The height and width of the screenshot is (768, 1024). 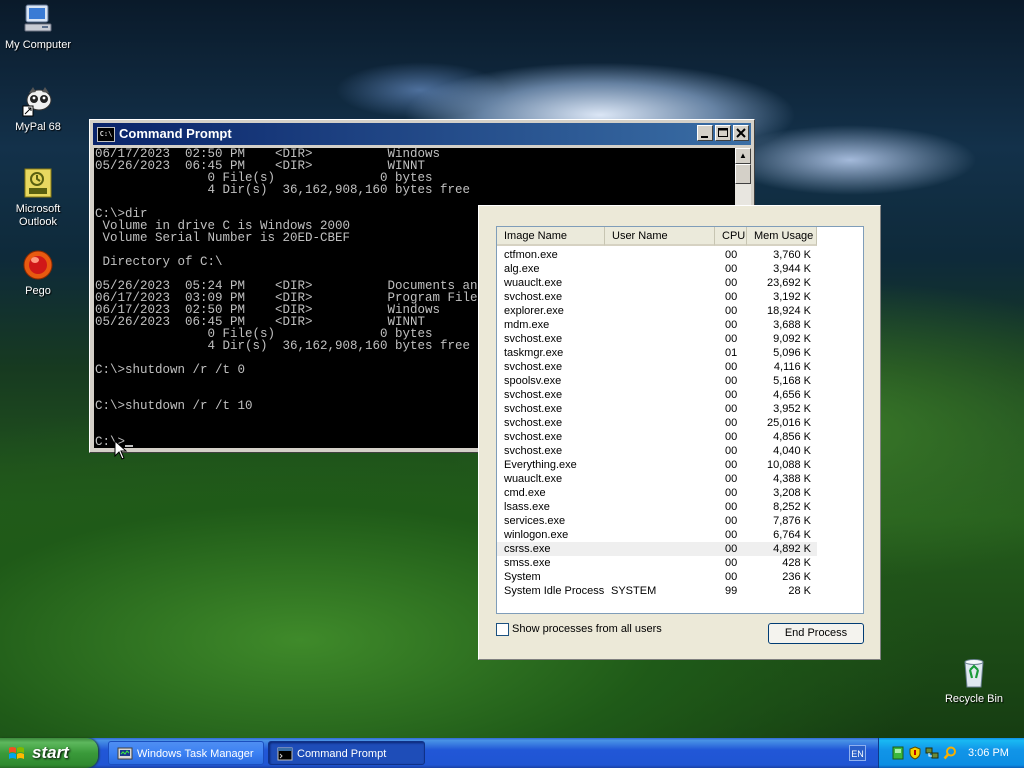 I want to click on maximize-button, so click(x=723, y=133).